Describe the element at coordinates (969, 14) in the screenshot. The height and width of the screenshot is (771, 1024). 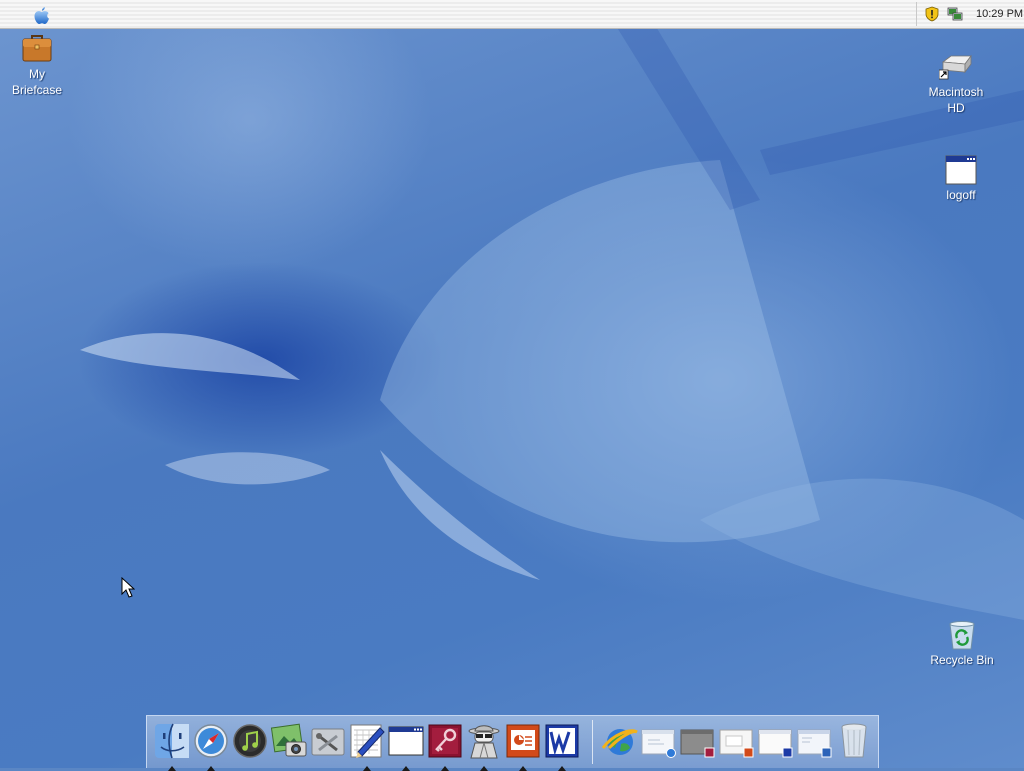
I see `system-tray: 10:29 PM` at that location.